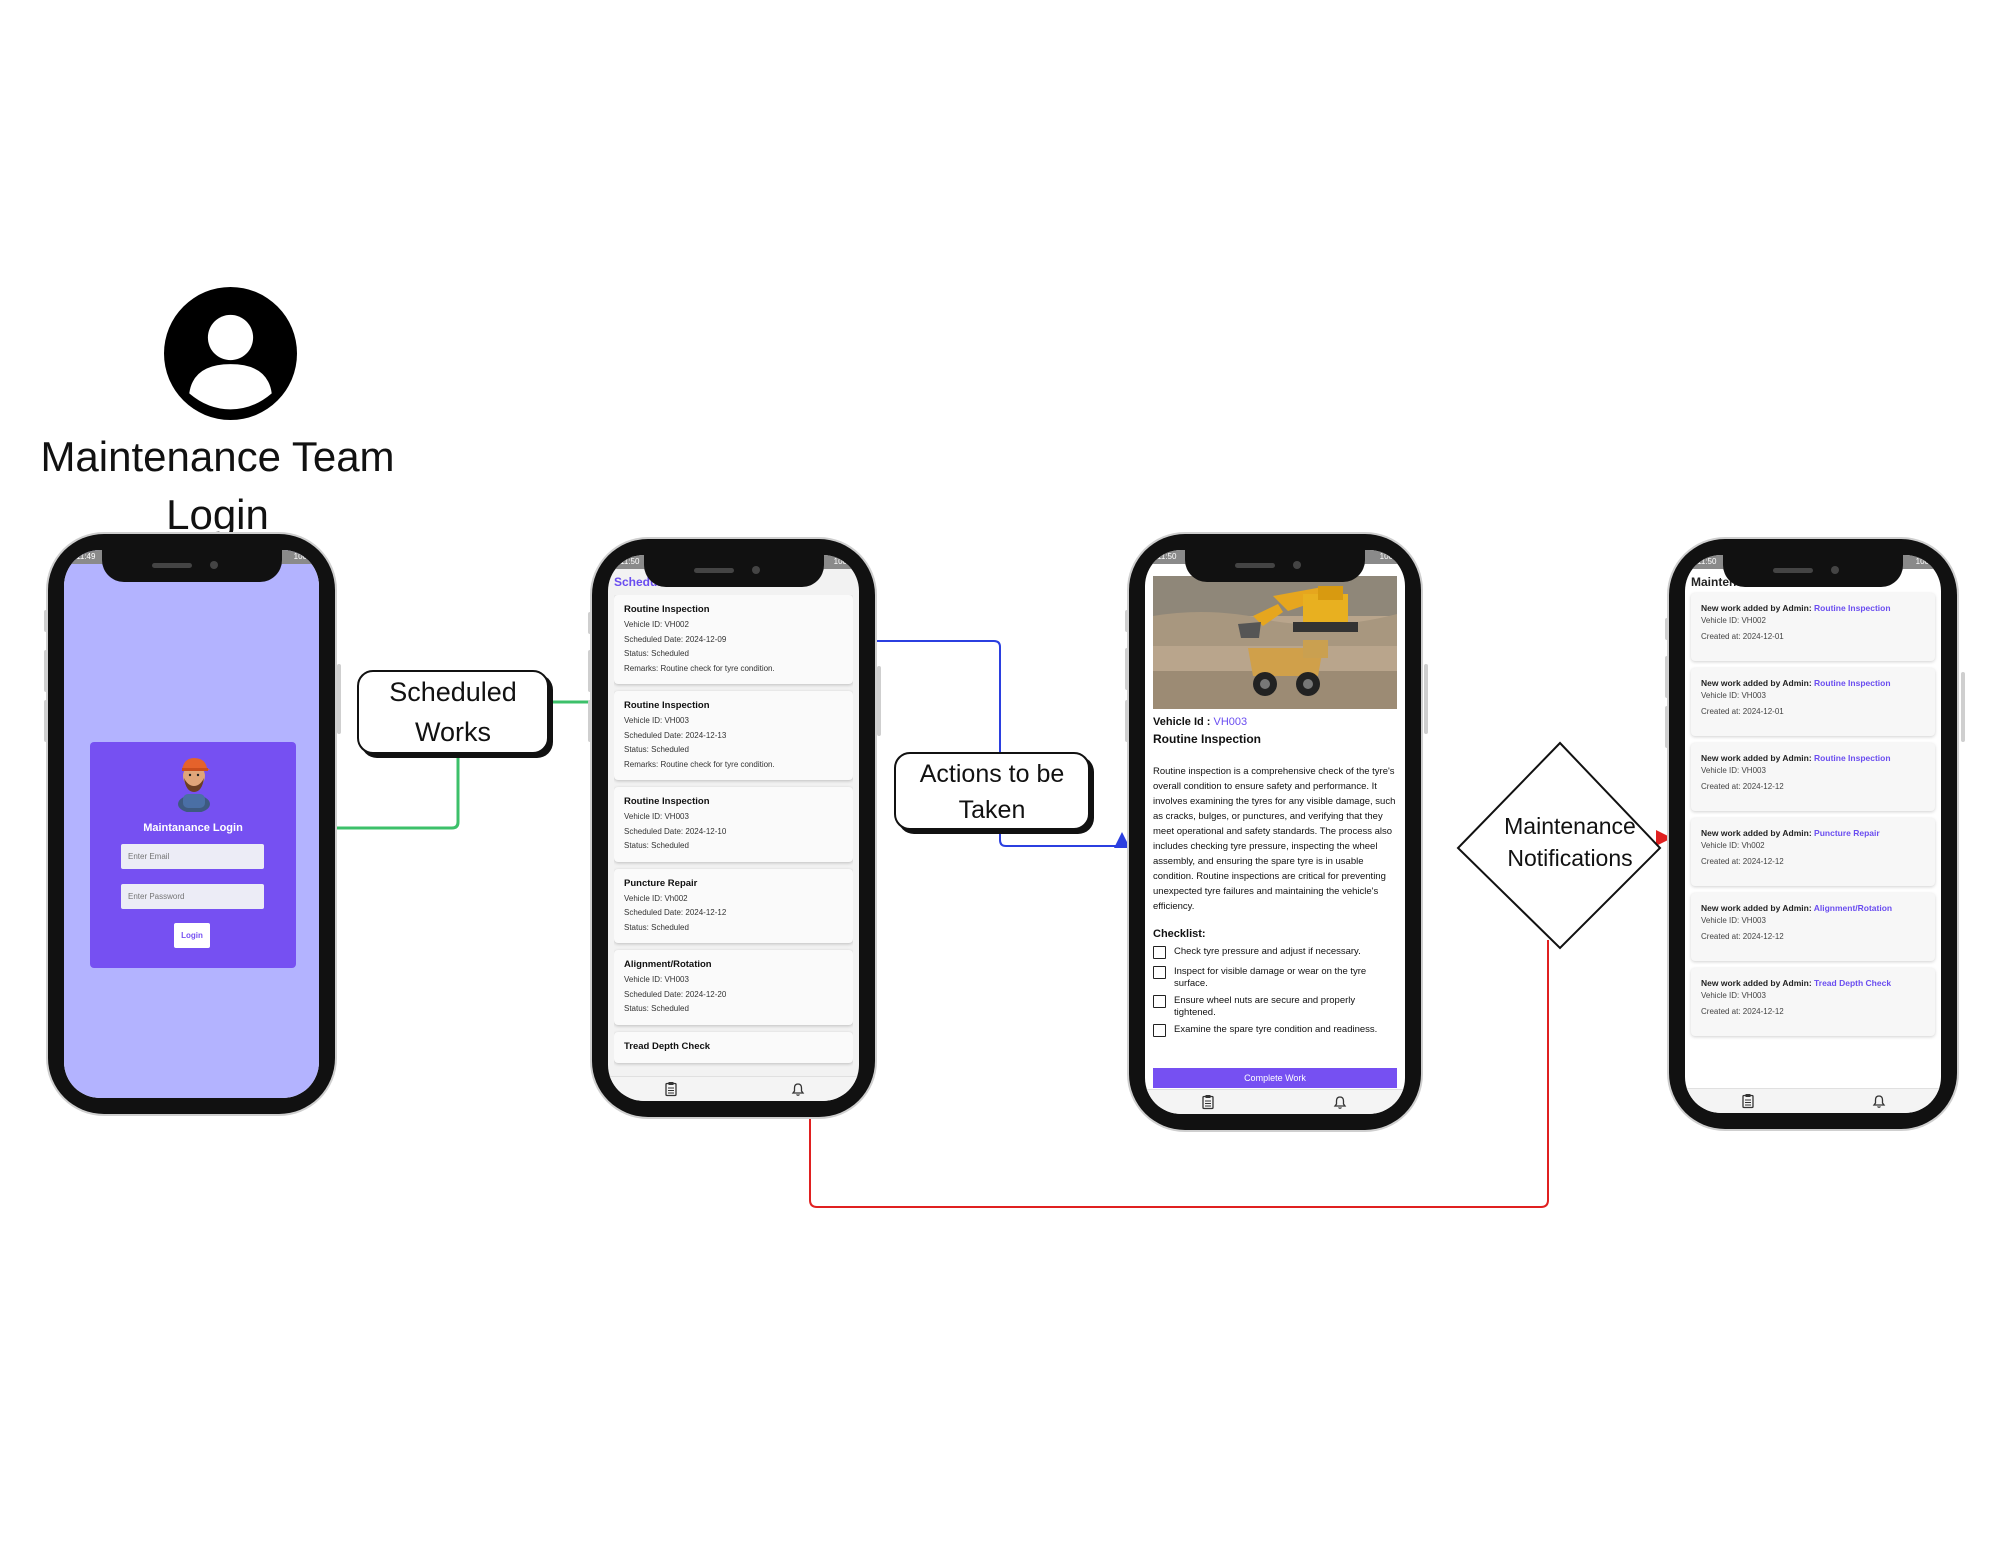 The width and height of the screenshot is (2000, 1545). I want to click on user-icon, so click(230, 353).